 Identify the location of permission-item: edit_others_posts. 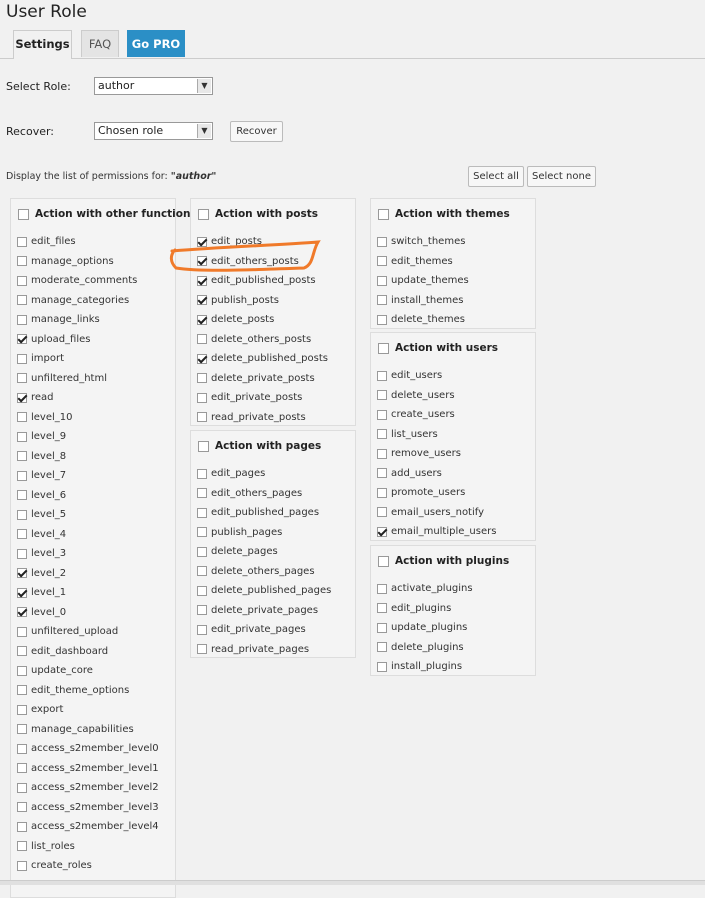
(248, 261).